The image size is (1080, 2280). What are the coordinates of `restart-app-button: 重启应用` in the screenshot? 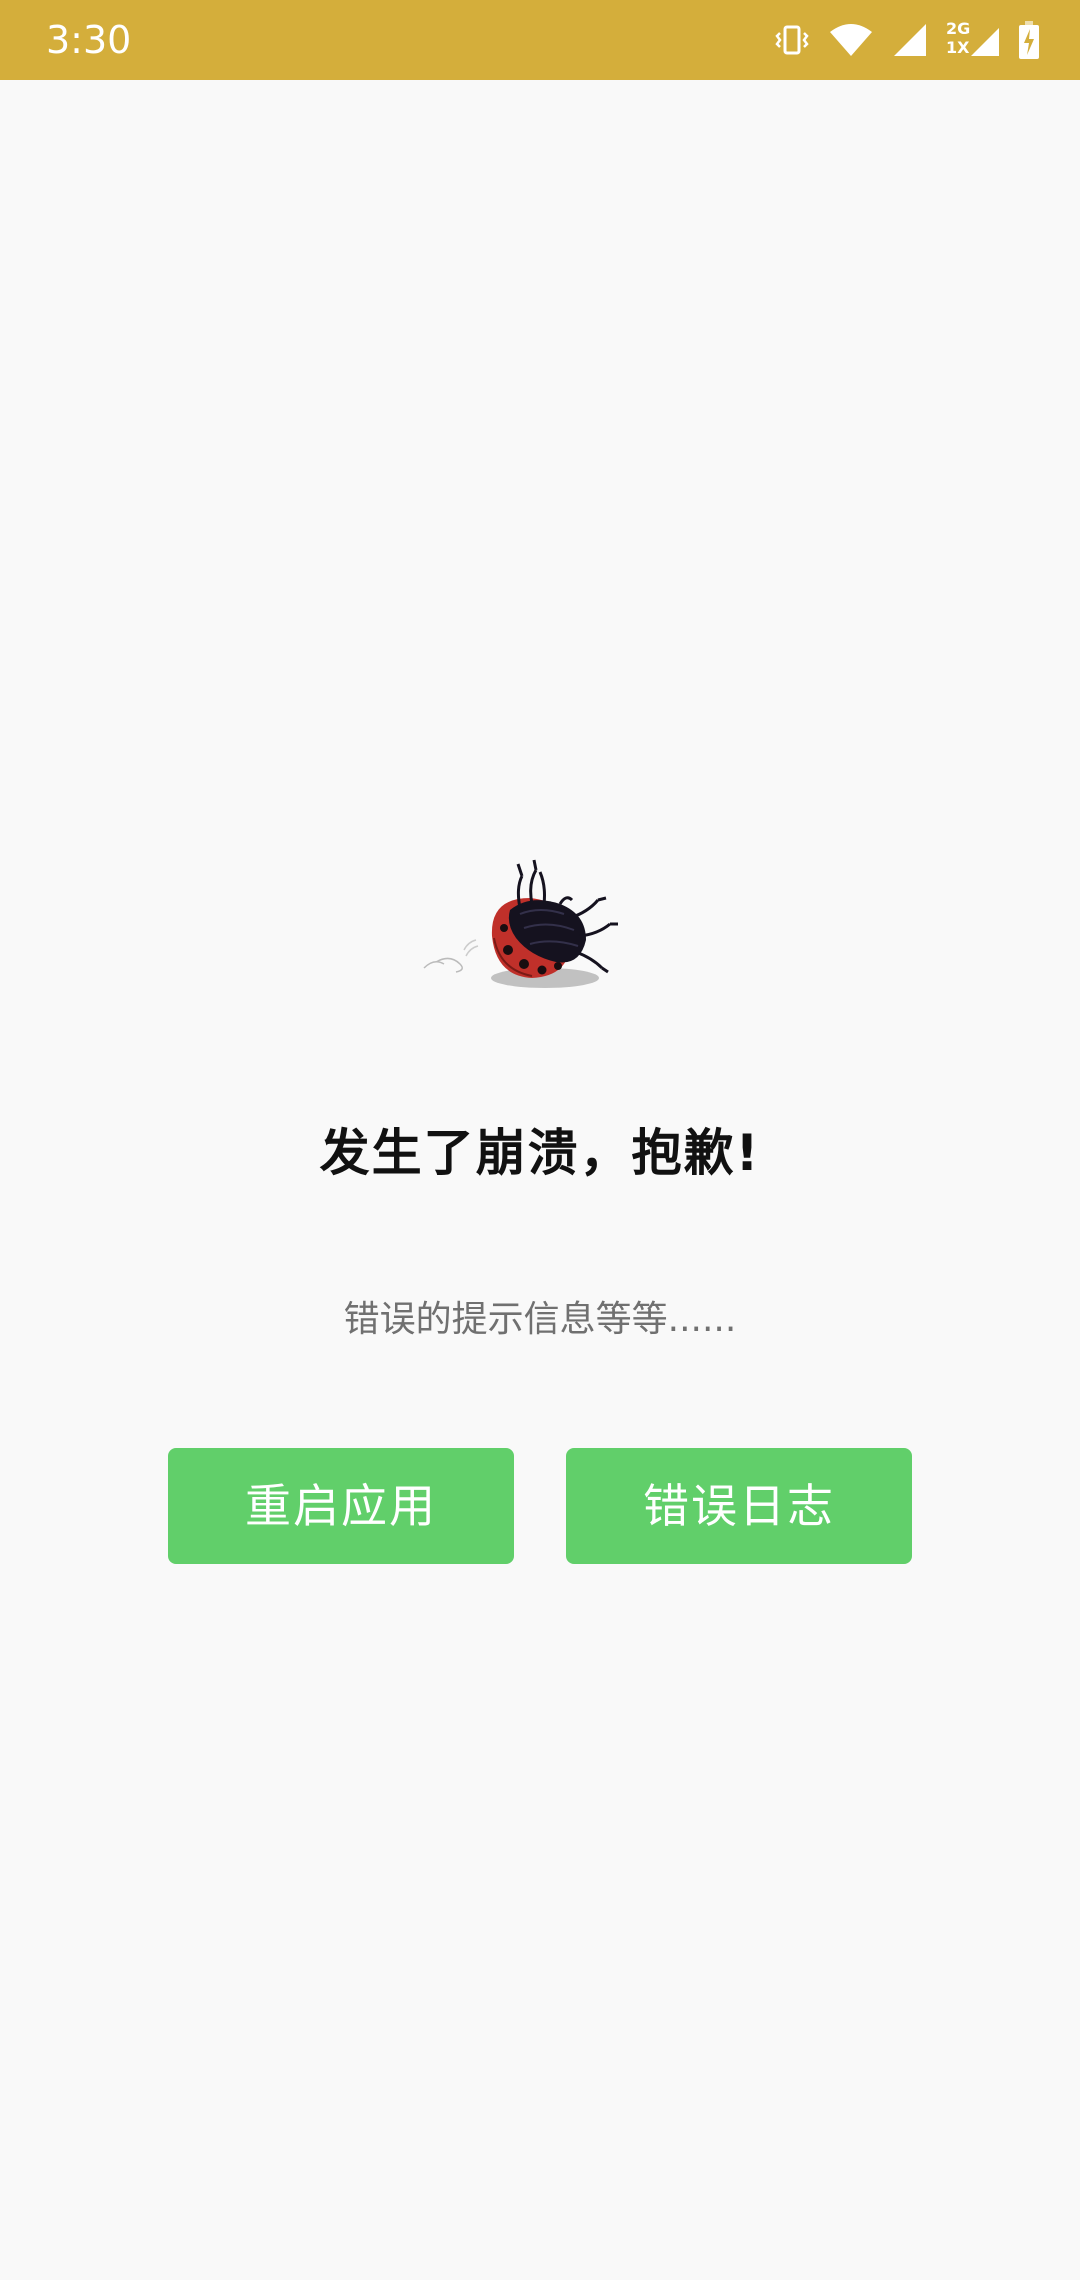 It's located at (341, 1506).